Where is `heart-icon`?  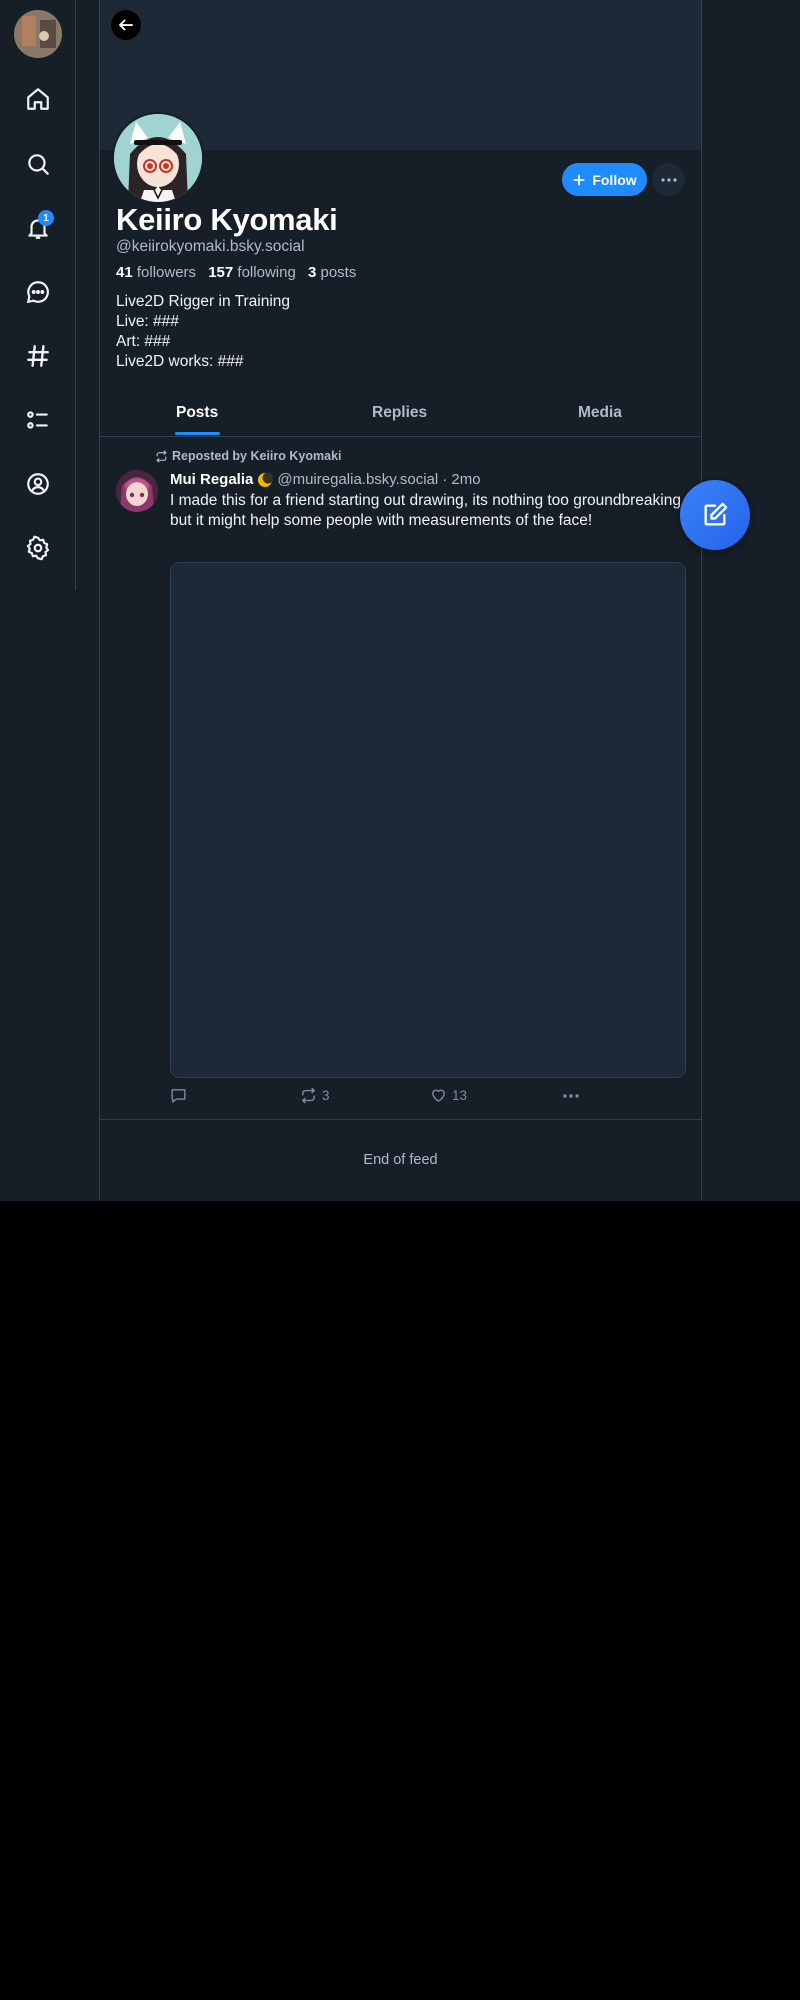 heart-icon is located at coordinates (438, 1095).